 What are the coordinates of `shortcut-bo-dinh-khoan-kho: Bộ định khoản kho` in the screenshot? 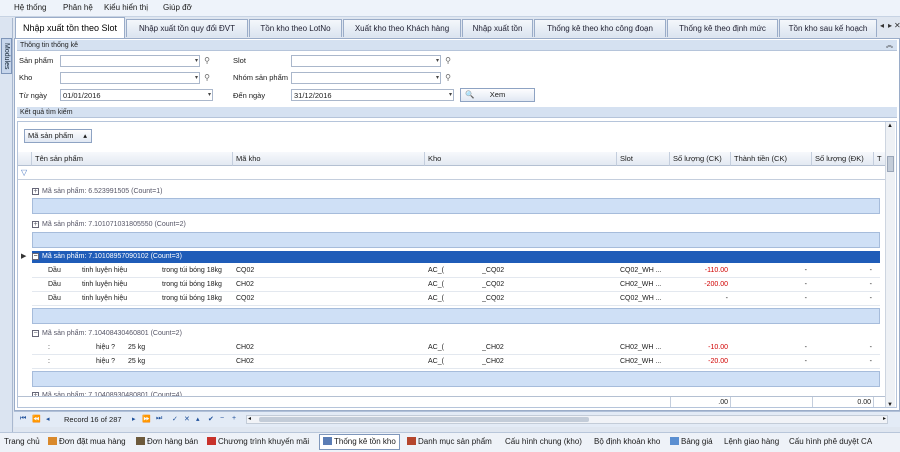 It's located at (627, 441).